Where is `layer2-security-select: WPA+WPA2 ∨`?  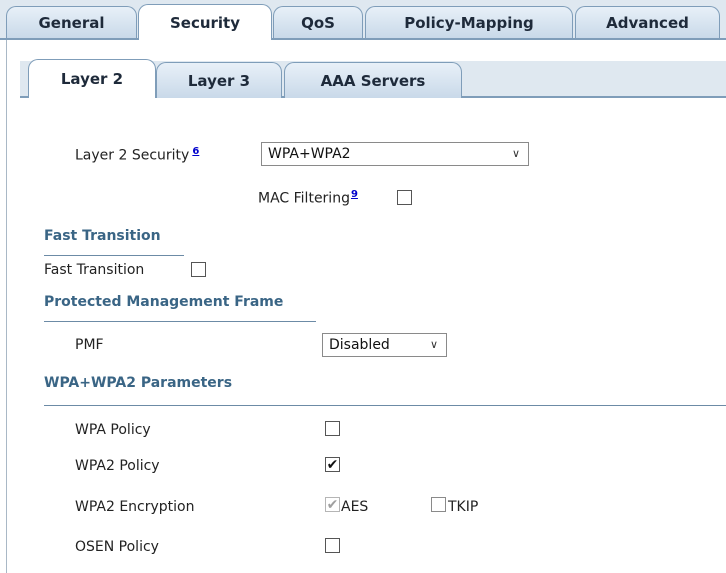
layer2-security-select: WPA+WPA2 ∨ is located at coordinates (395, 154).